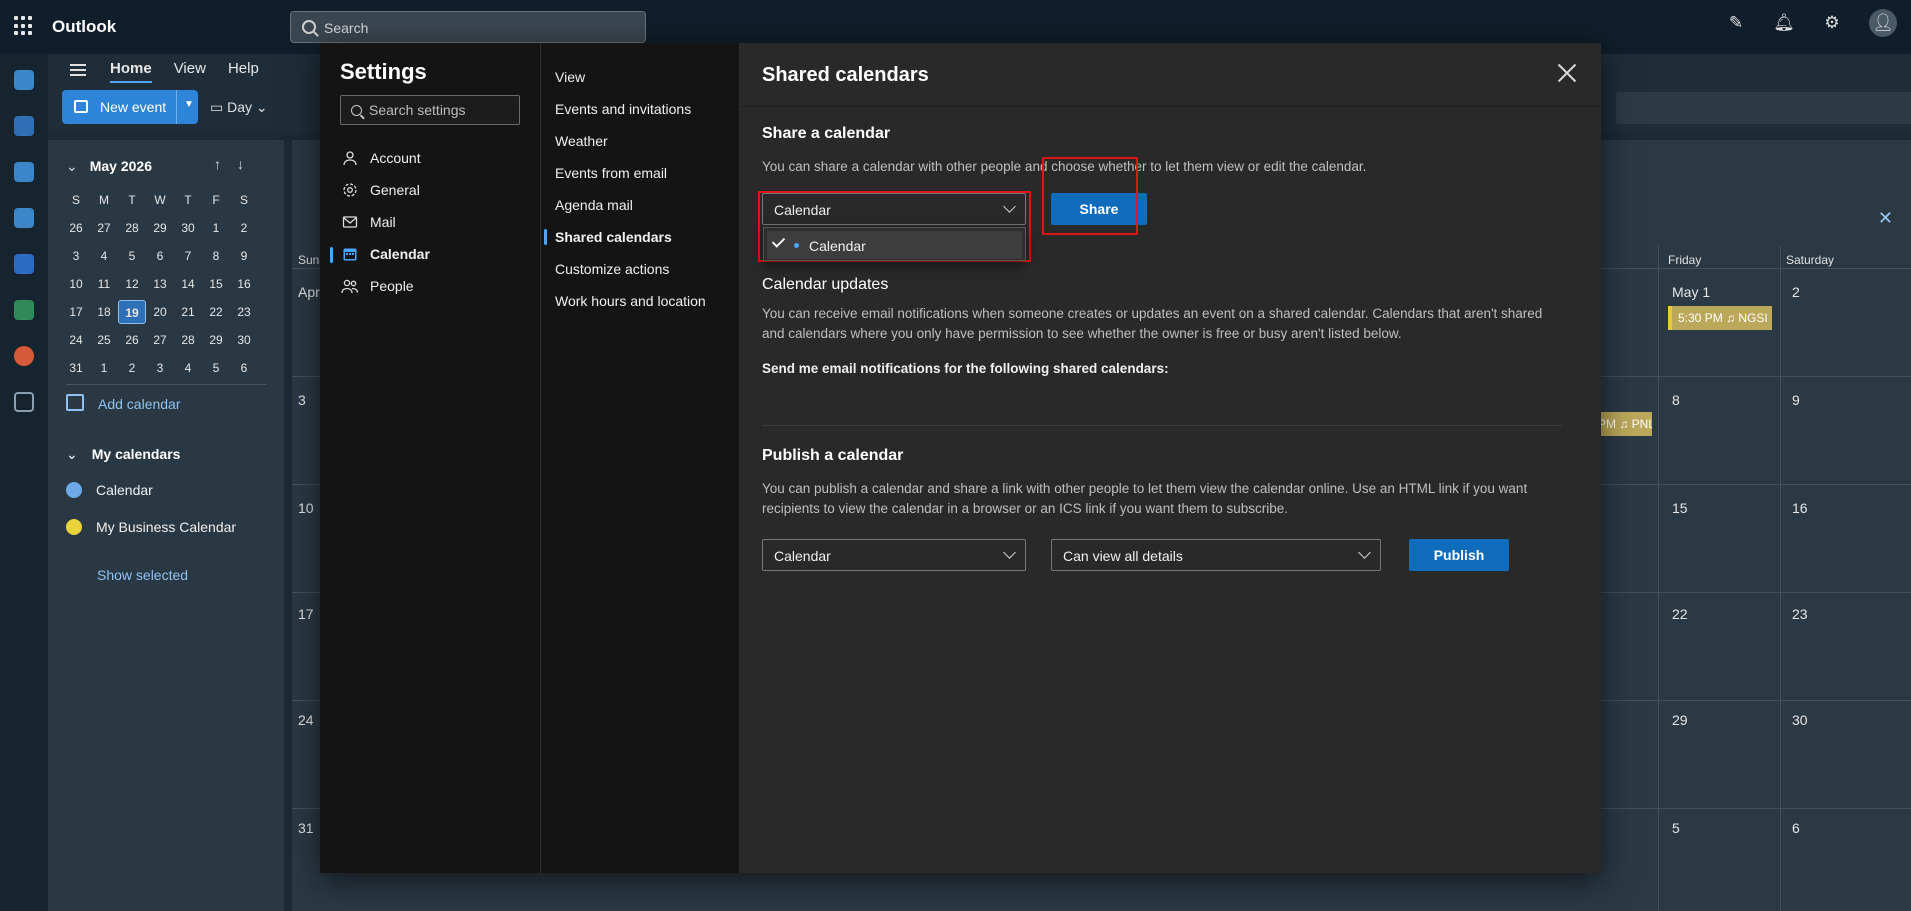 The image size is (1911, 911). I want to click on settings-search-input, so click(443, 110).